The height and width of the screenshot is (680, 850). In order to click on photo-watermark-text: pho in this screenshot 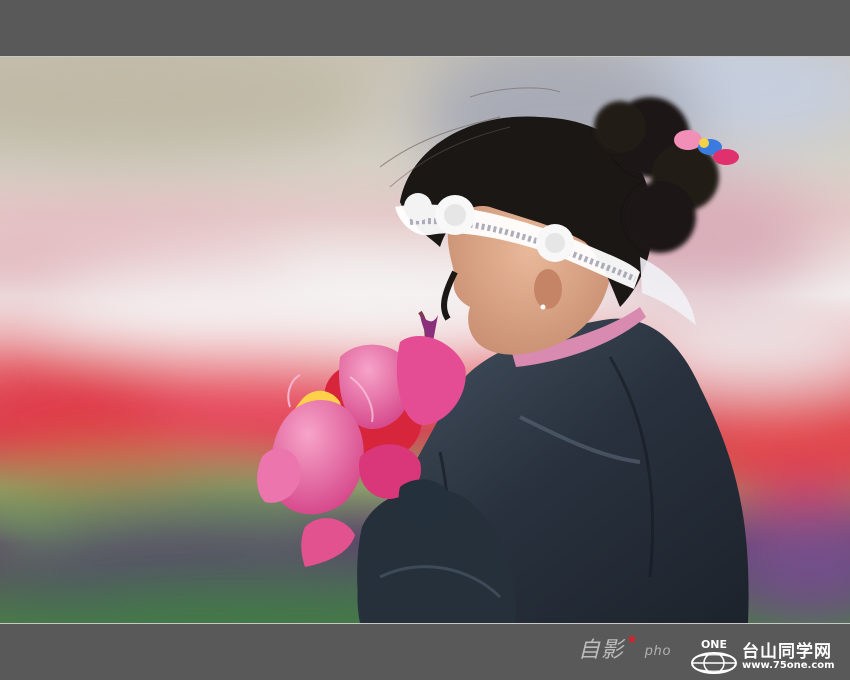, I will do `click(658, 650)`.